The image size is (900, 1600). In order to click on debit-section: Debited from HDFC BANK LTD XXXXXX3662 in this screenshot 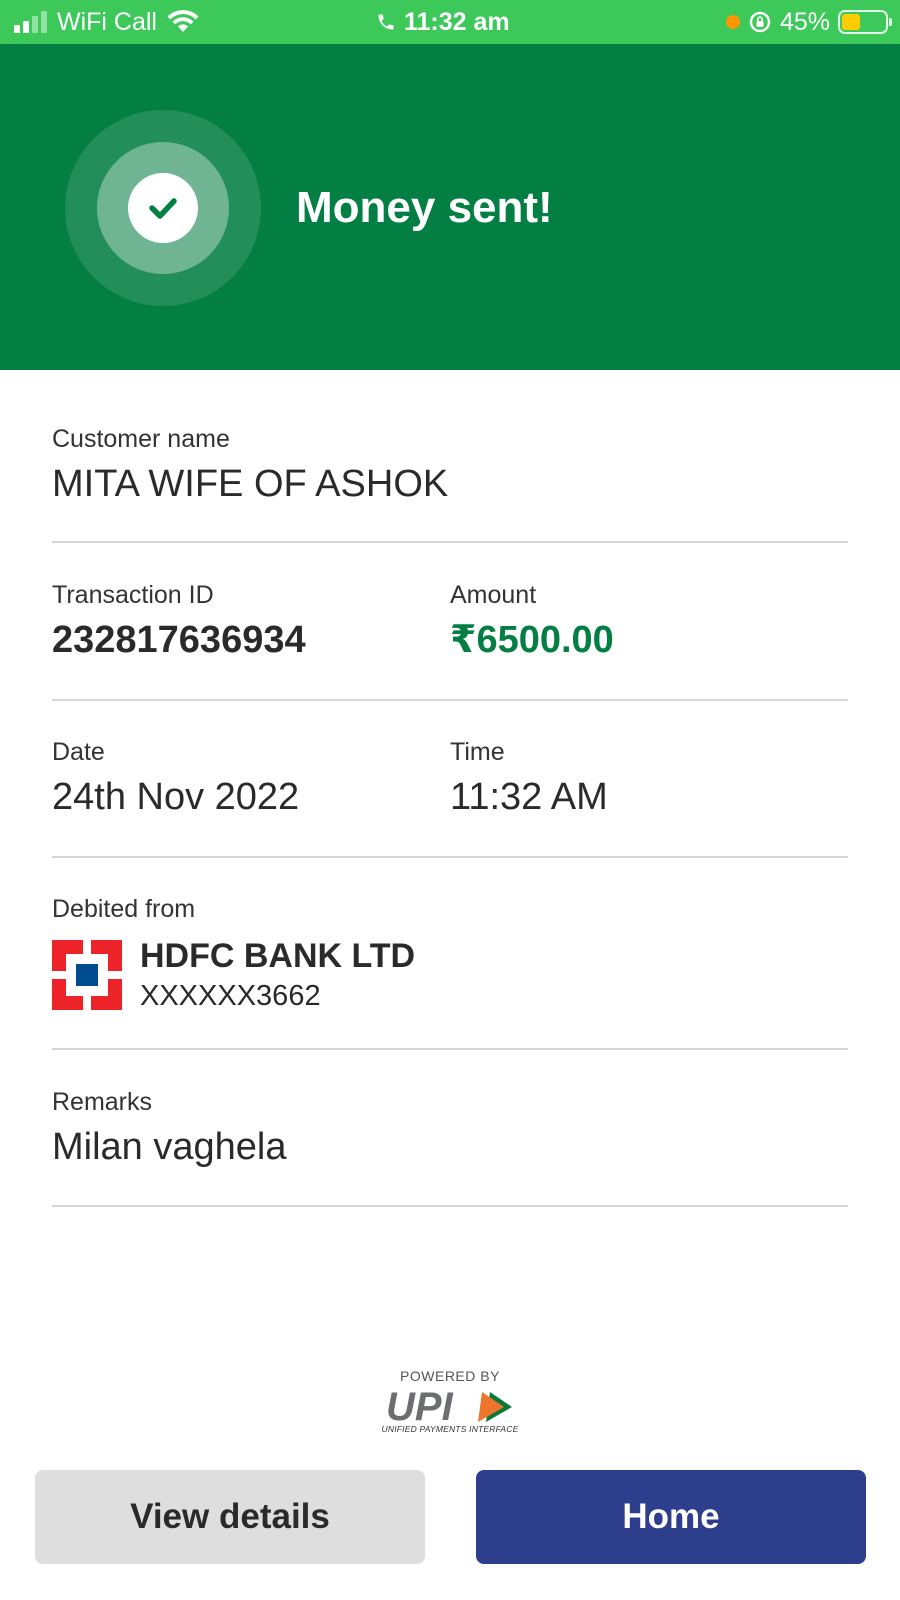, I will do `click(450, 954)`.